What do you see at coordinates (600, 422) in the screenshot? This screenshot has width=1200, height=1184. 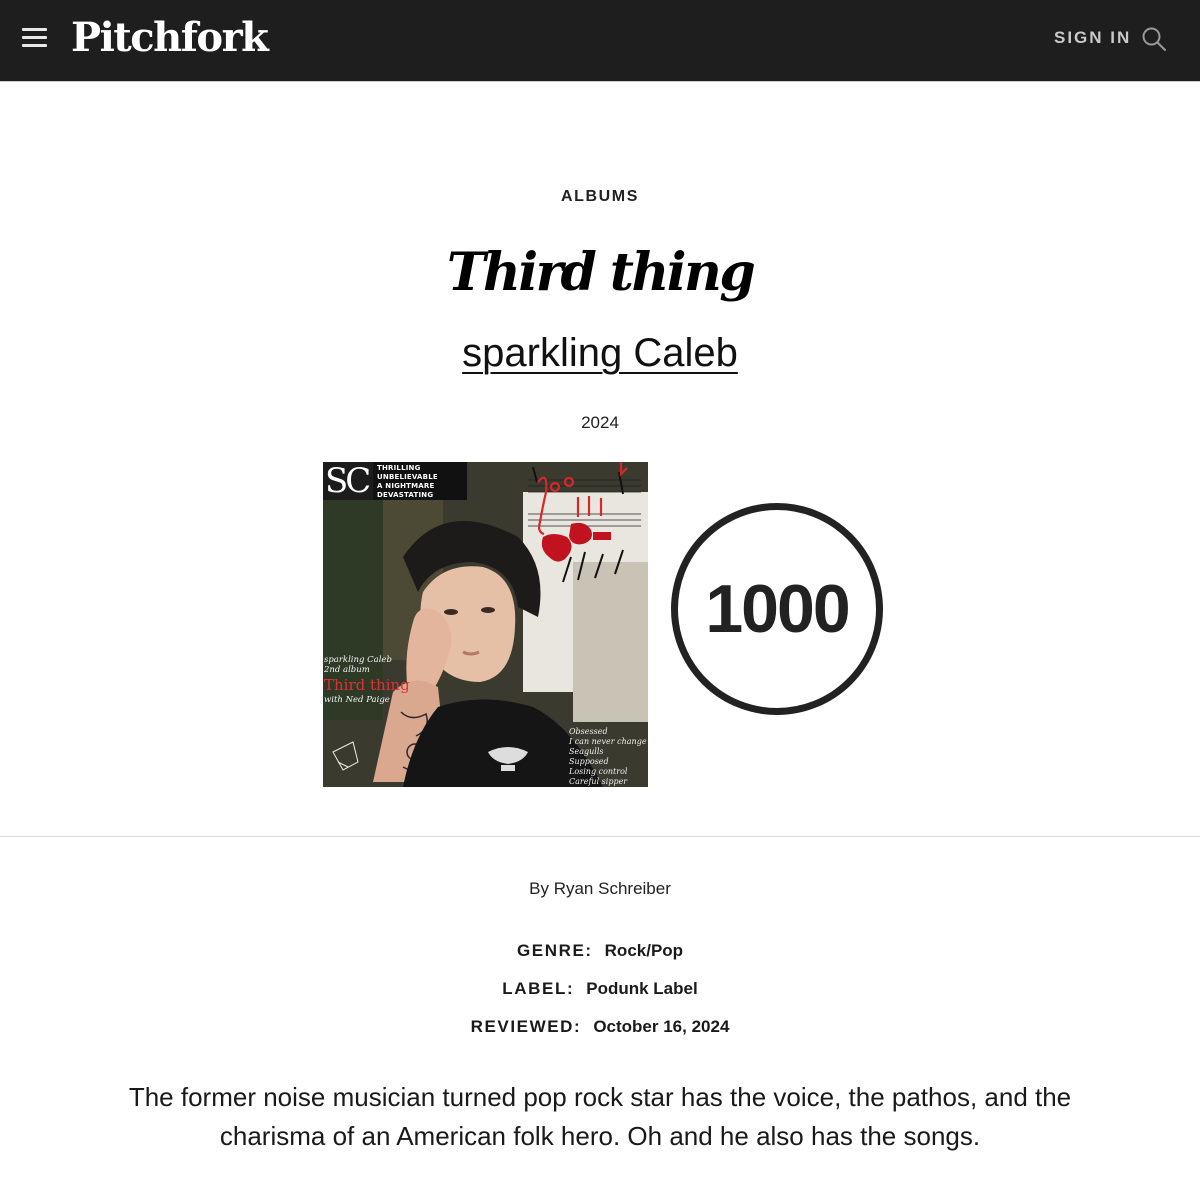 I see `release-year: 2024` at bounding box center [600, 422].